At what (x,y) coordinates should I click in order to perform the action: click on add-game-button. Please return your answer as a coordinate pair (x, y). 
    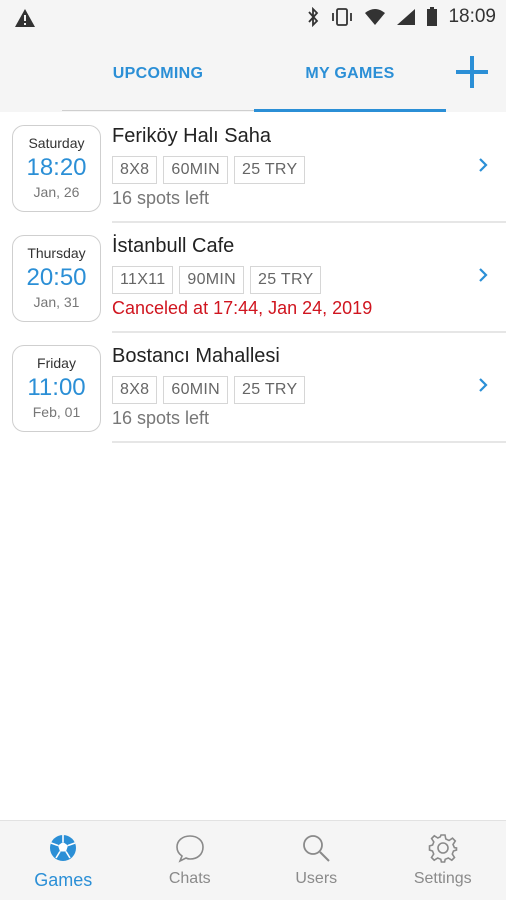
    Looking at the image, I should click on (472, 72).